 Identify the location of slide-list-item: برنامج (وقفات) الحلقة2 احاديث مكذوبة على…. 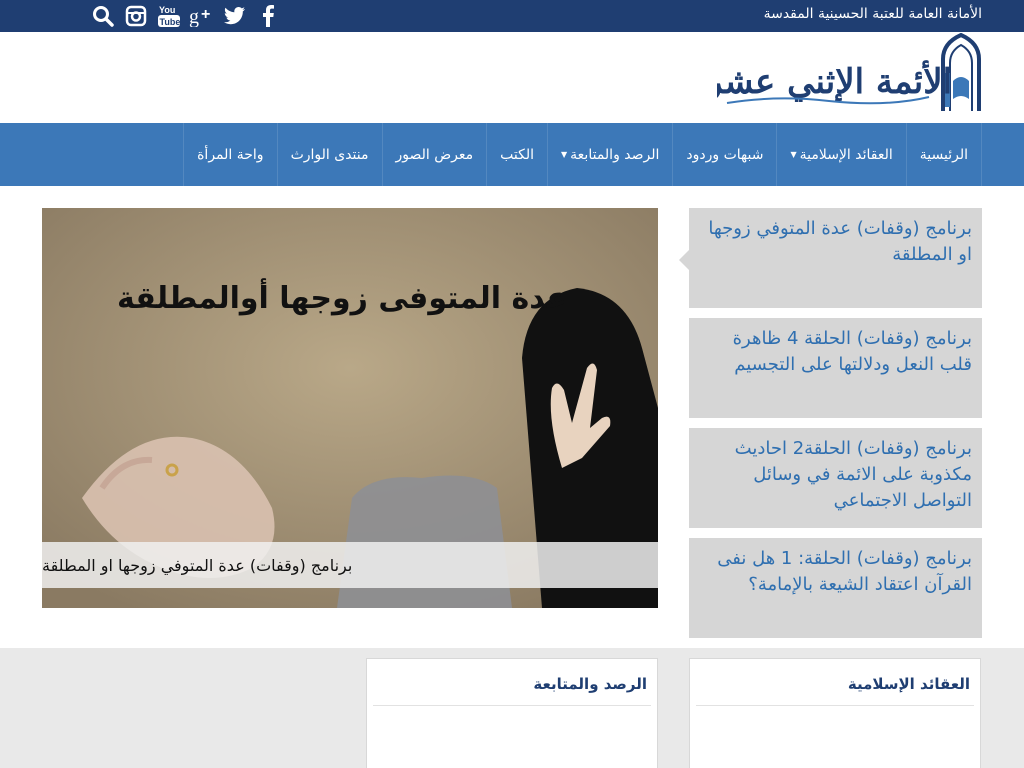
(835, 478).